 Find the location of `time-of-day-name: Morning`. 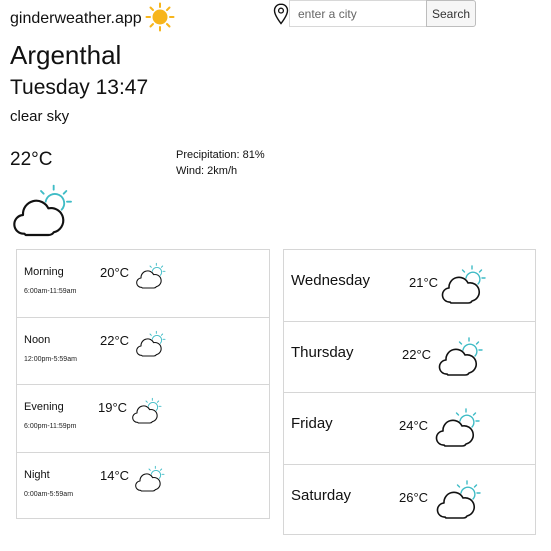

time-of-day-name: Morning is located at coordinates (44, 272).